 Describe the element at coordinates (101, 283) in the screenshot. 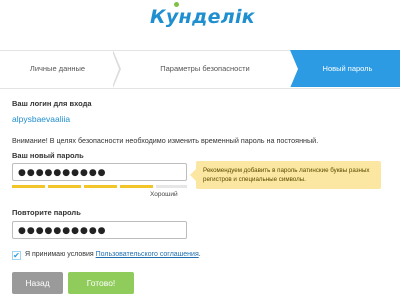

I see `done-button: Готово!` at that location.